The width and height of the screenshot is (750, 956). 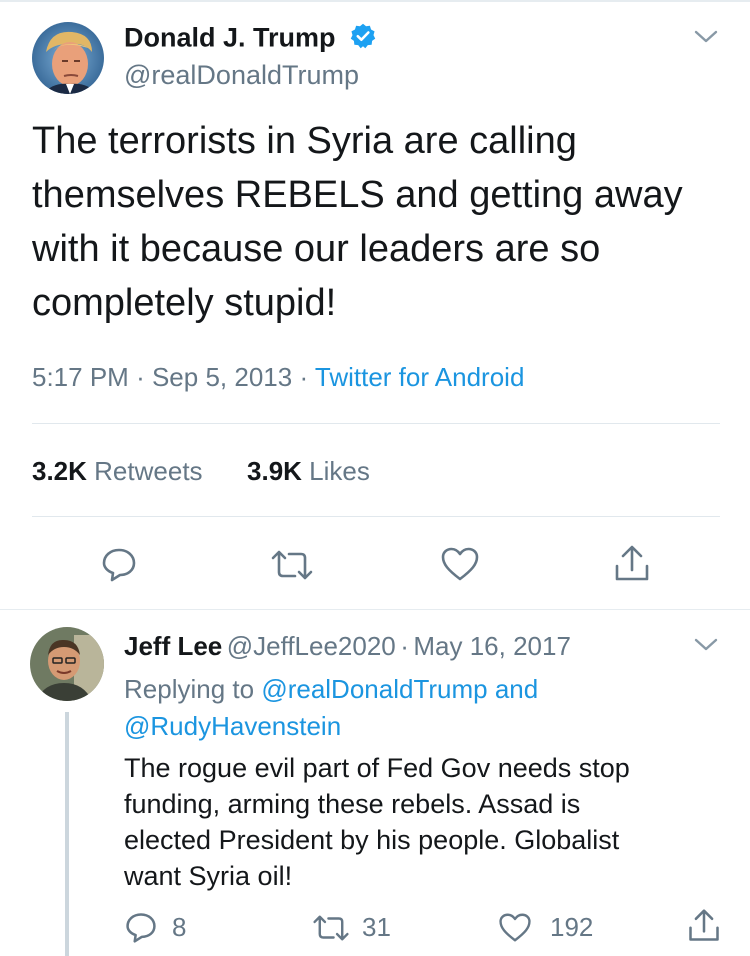 What do you see at coordinates (374, 689) in the screenshot?
I see `replying-to-user-link: @realDonaldTrump` at bounding box center [374, 689].